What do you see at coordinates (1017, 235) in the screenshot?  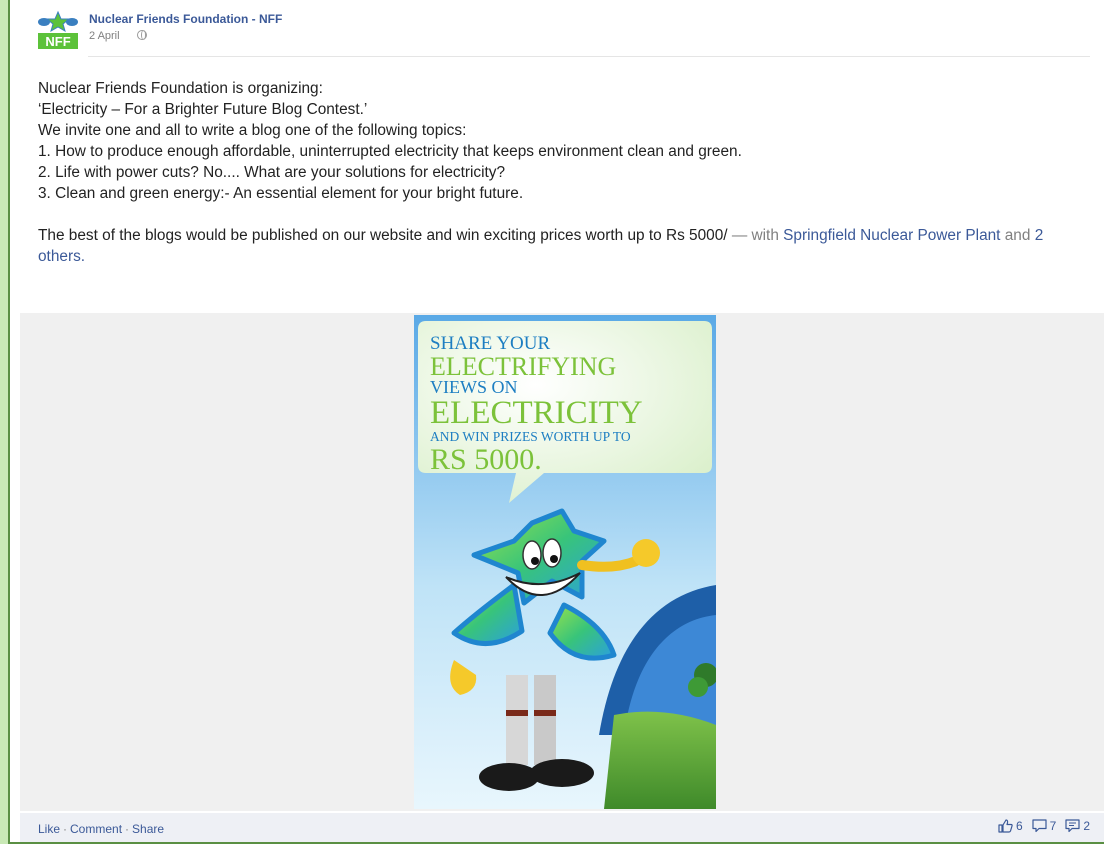 I see `and-text: and` at bounding box center [1017, 235].